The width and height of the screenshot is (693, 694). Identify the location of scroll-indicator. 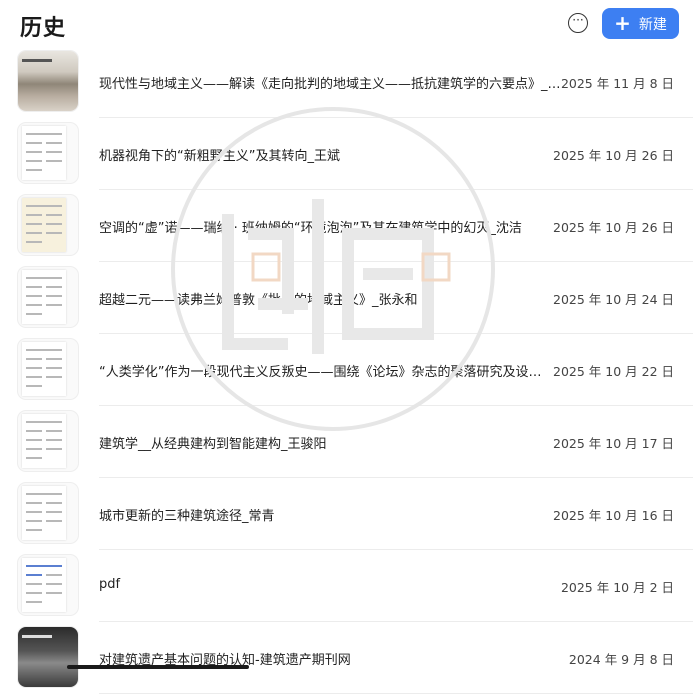
(158, 667).